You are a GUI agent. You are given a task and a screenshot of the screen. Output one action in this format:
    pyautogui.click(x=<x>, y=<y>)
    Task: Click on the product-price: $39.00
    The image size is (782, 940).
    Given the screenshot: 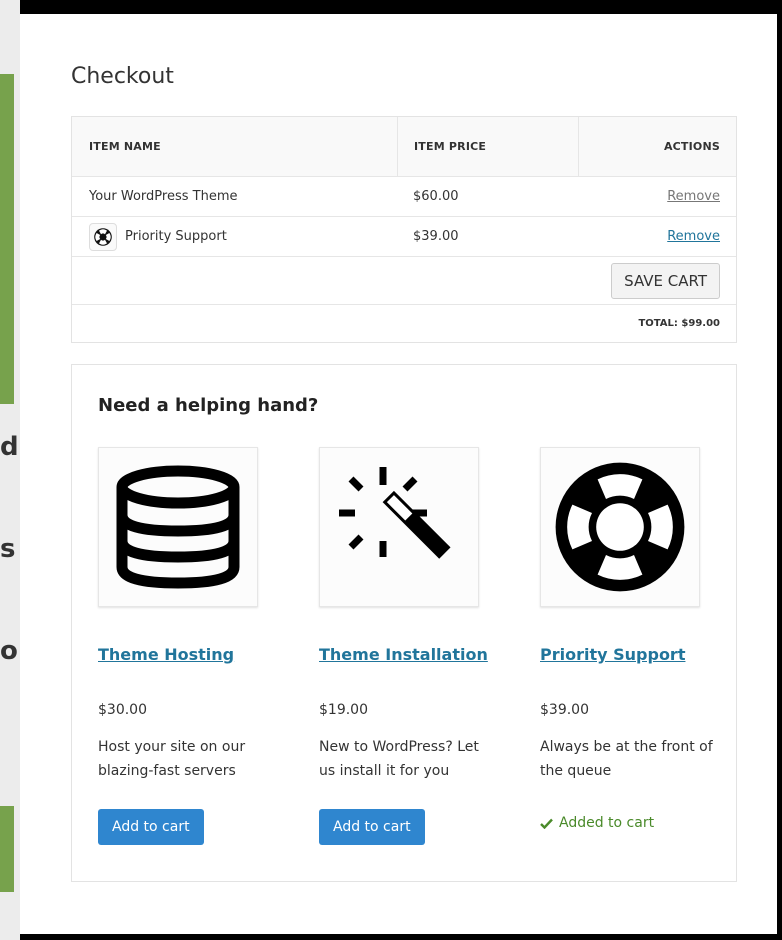 What is the action you would take?
    pyautogui.click(x=564, y=710)
    